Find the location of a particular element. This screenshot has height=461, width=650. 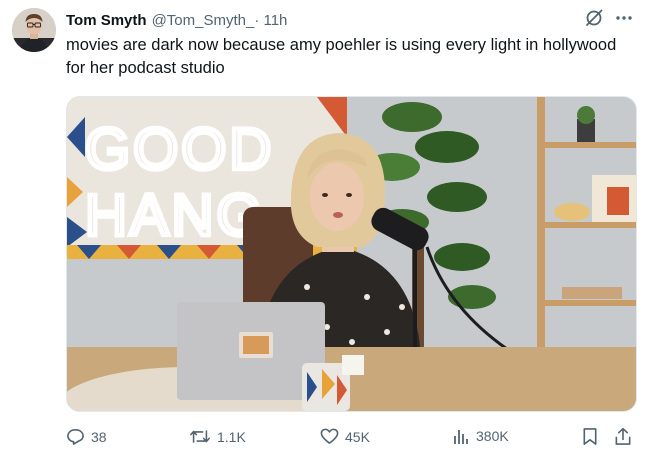

like-count: 45K is located at coordinates (357, 436).